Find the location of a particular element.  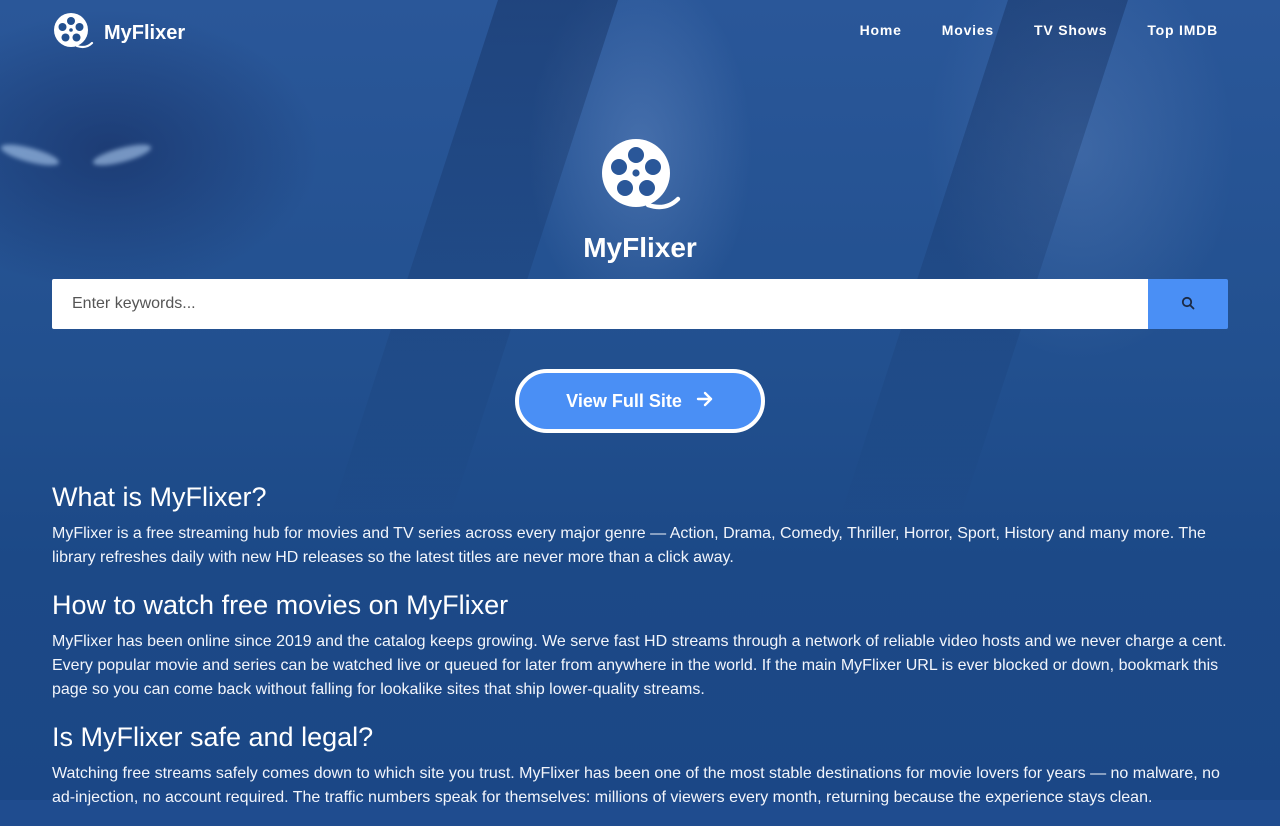

section-heading: What is MyFlixer? is located at coordinates (159, 497).